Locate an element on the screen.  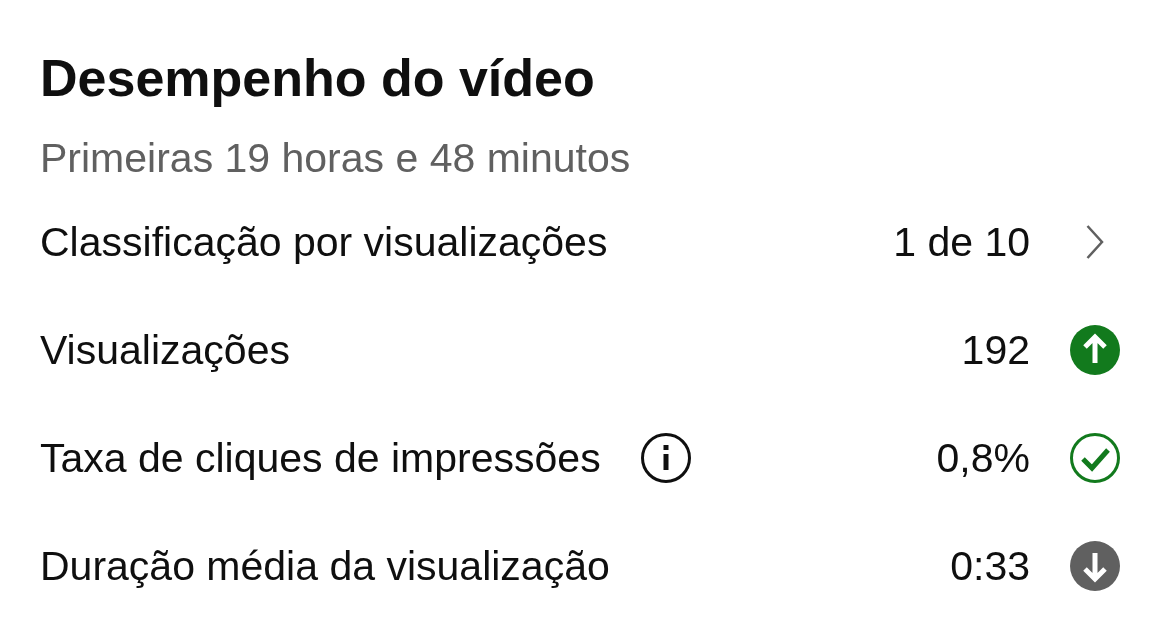
metric-label: Duração média da visualização is located at coordinates (325, 566).